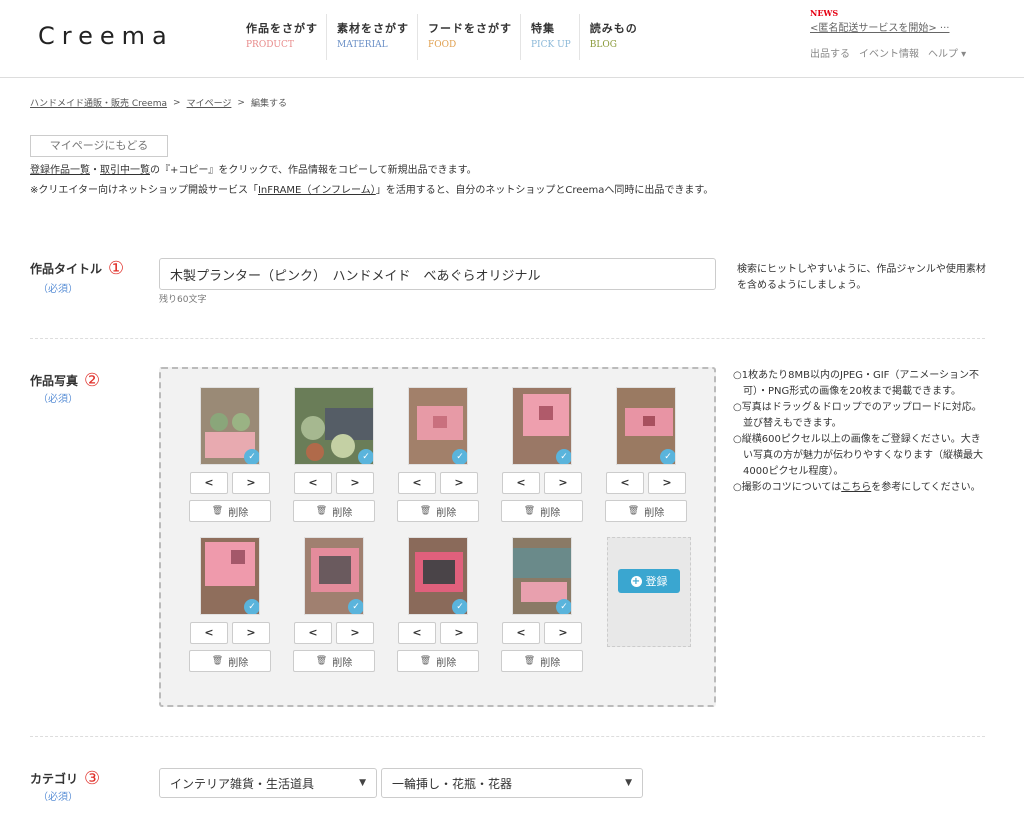  What do you see at coordinates (910, 26) in the screenshot?
I see `news-link: <匿名配送サービスを開始> ···` at bounding box center [910, 26].